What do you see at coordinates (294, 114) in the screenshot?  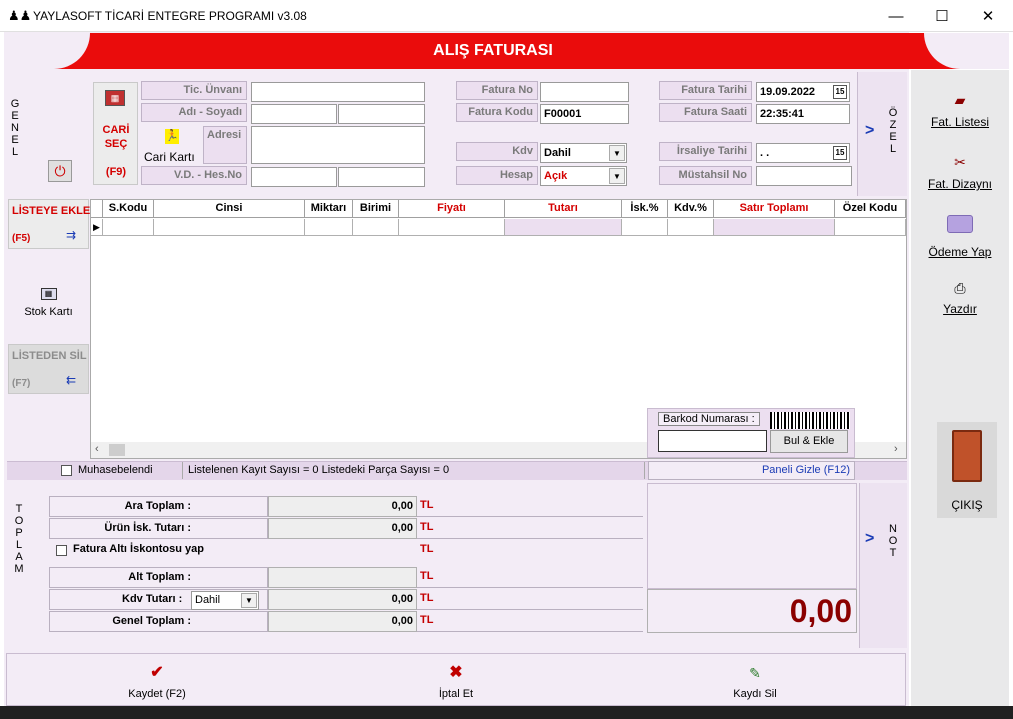 I see `adi-input` at bounding box center [294, 114].